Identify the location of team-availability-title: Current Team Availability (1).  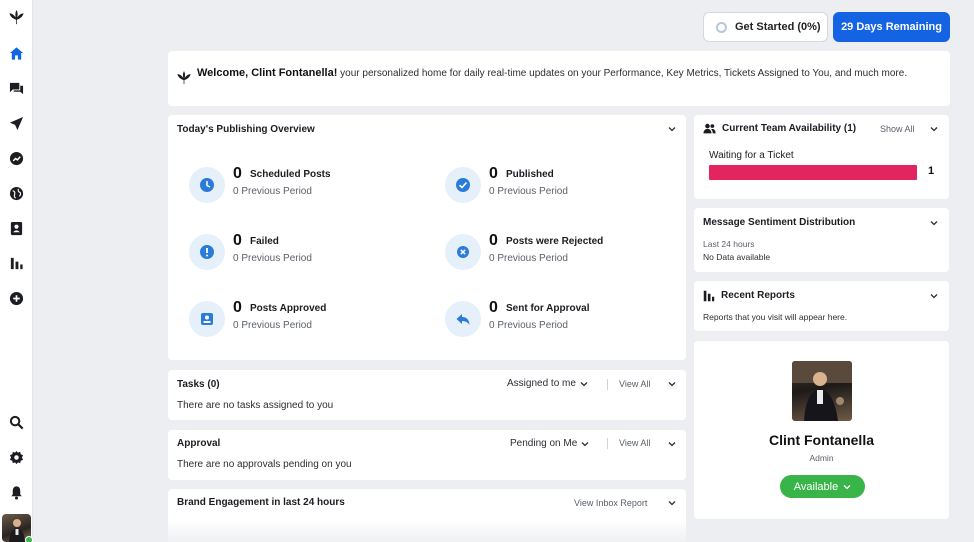
(789, 128).